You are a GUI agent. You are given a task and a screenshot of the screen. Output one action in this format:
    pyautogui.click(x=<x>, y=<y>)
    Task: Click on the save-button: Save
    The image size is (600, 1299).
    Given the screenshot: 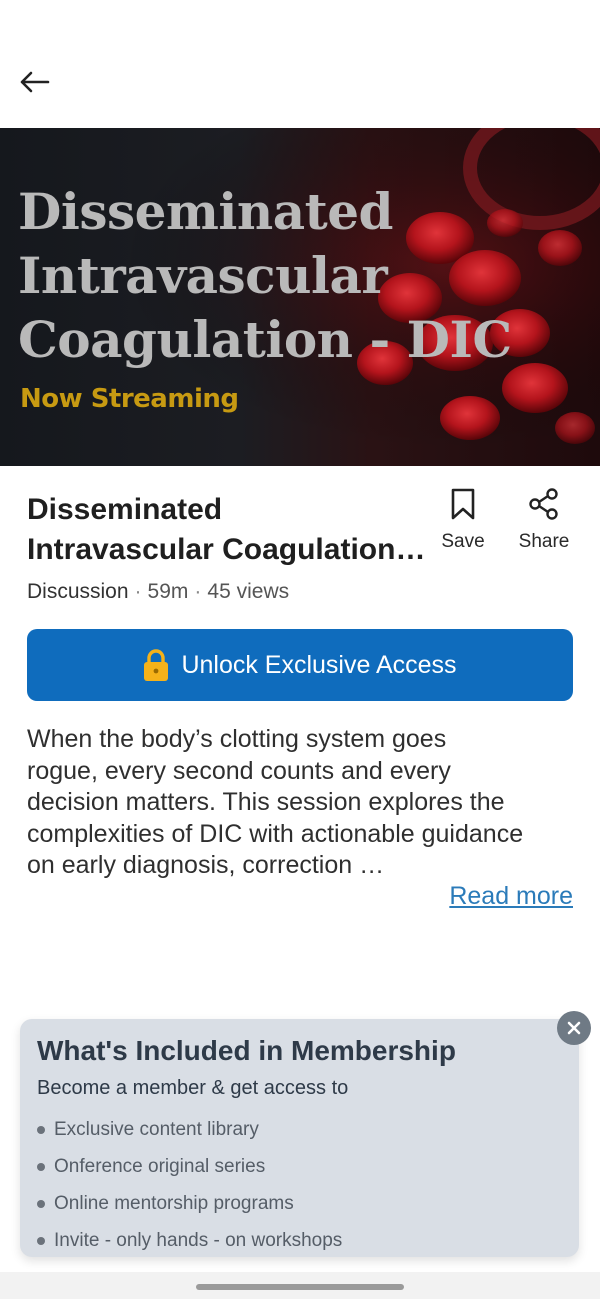 What is the action you would take?
    pyautogui.click(x=463, y=519)
    